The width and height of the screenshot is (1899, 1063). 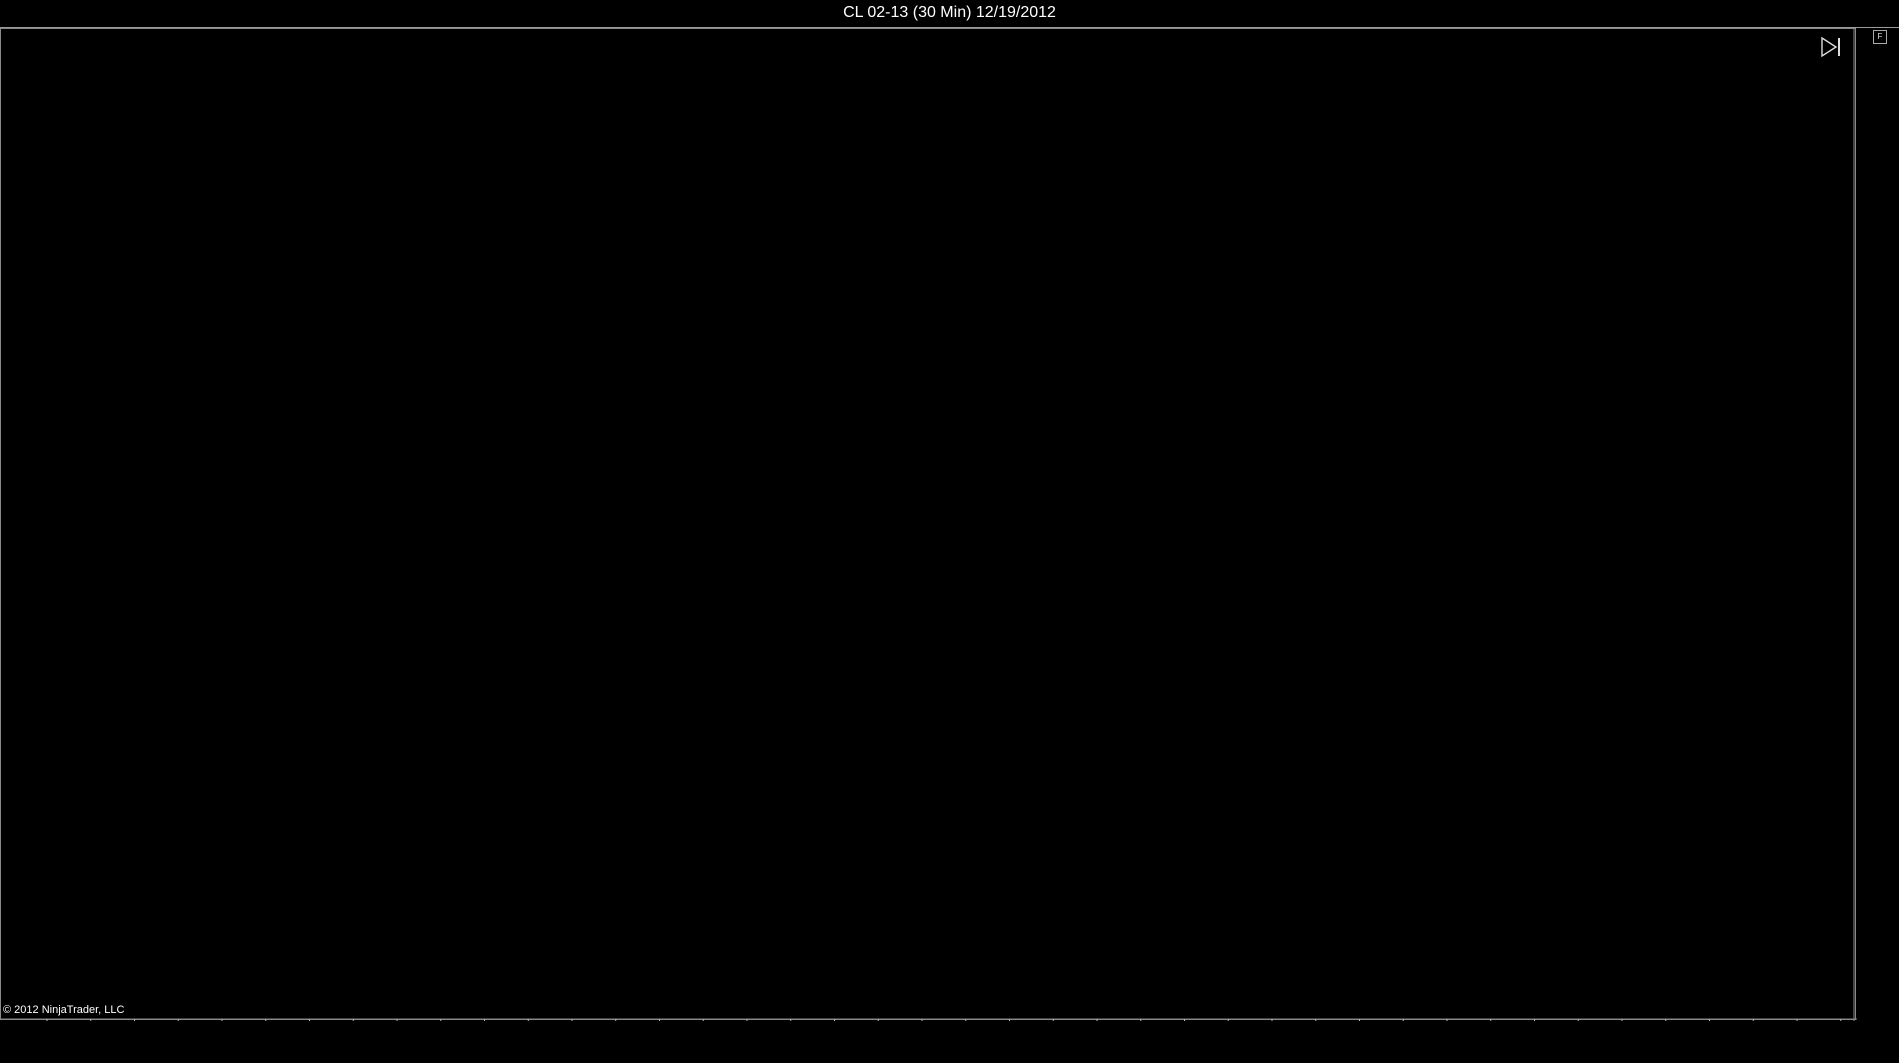 I want to click on title-bar: CL 02-13 (30 Min) 12/19/2012, so click(x=949, y=14).